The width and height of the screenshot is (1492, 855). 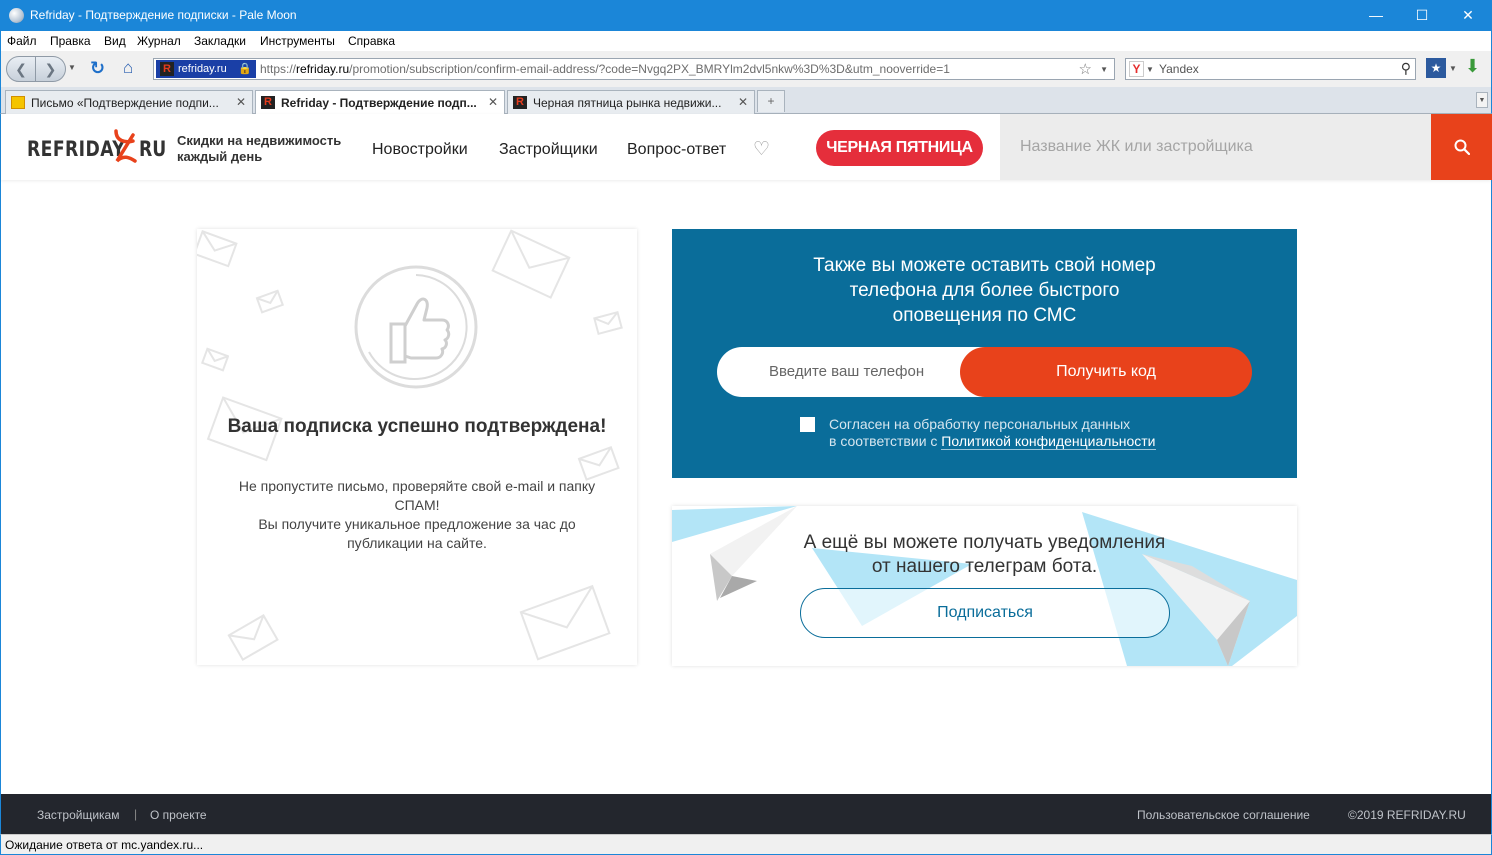 I want to click on bookmark-star-icon: ☆, so click(x=1085, y=69).